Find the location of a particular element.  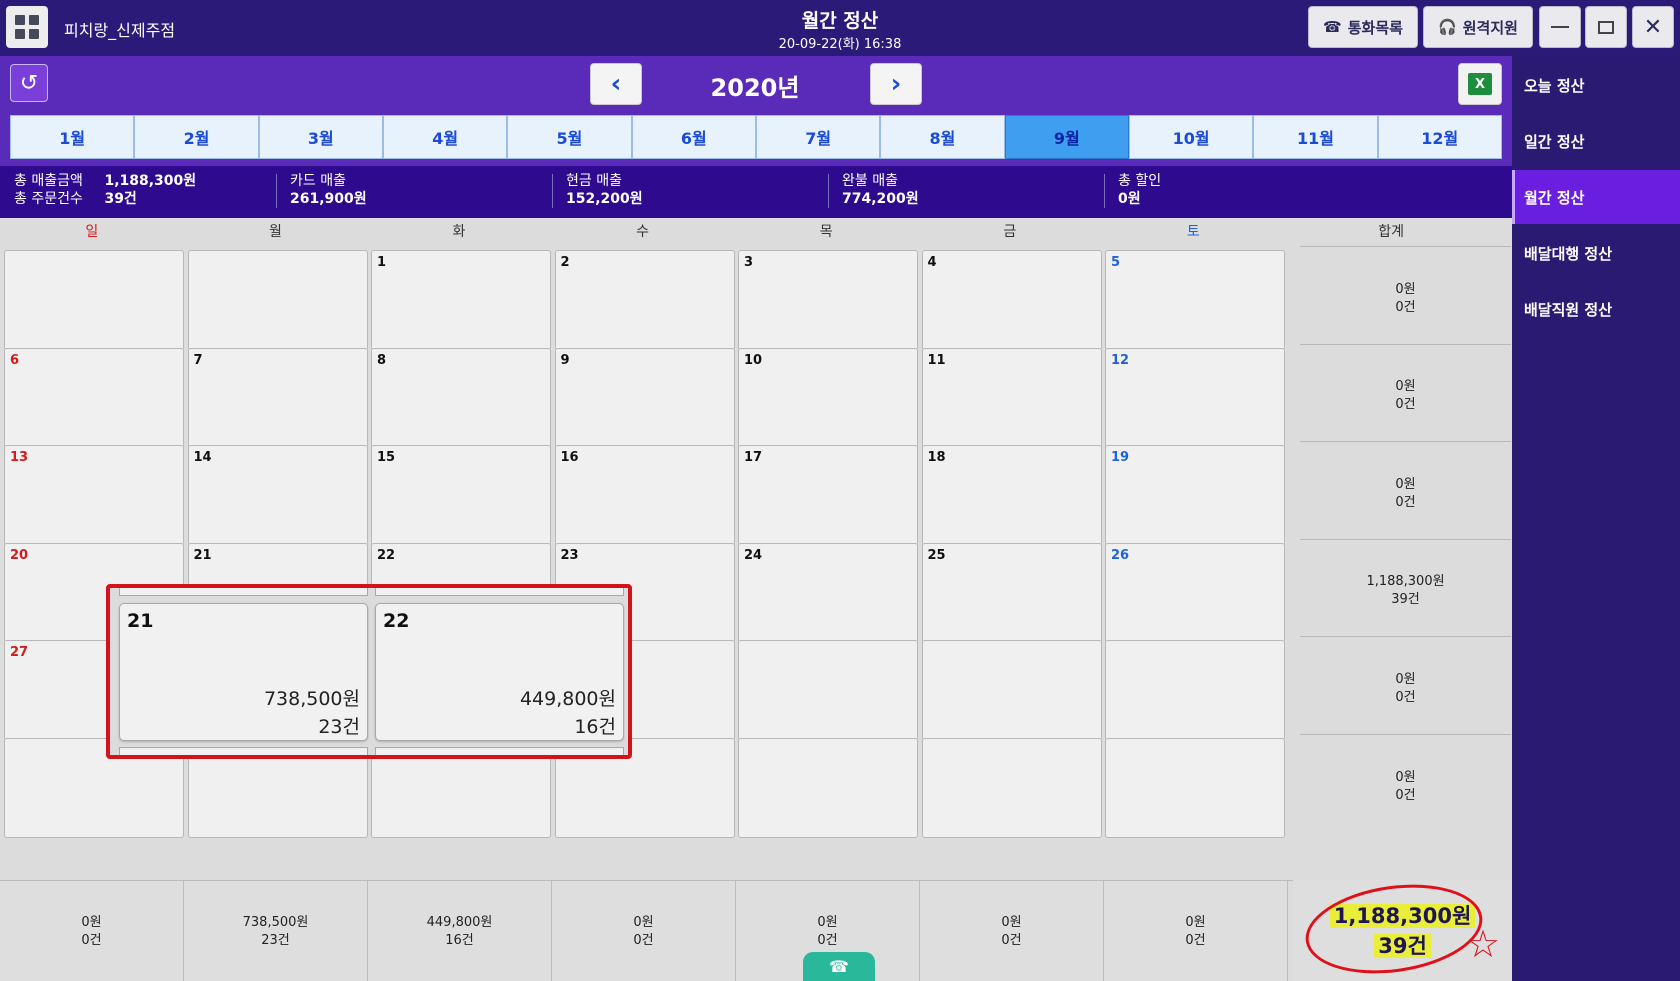

month-tabs: 1월 2월 3월 4월 5월 6월 7월 8월 9월 10월 11월 12월 is located at coordinates (756, 137).